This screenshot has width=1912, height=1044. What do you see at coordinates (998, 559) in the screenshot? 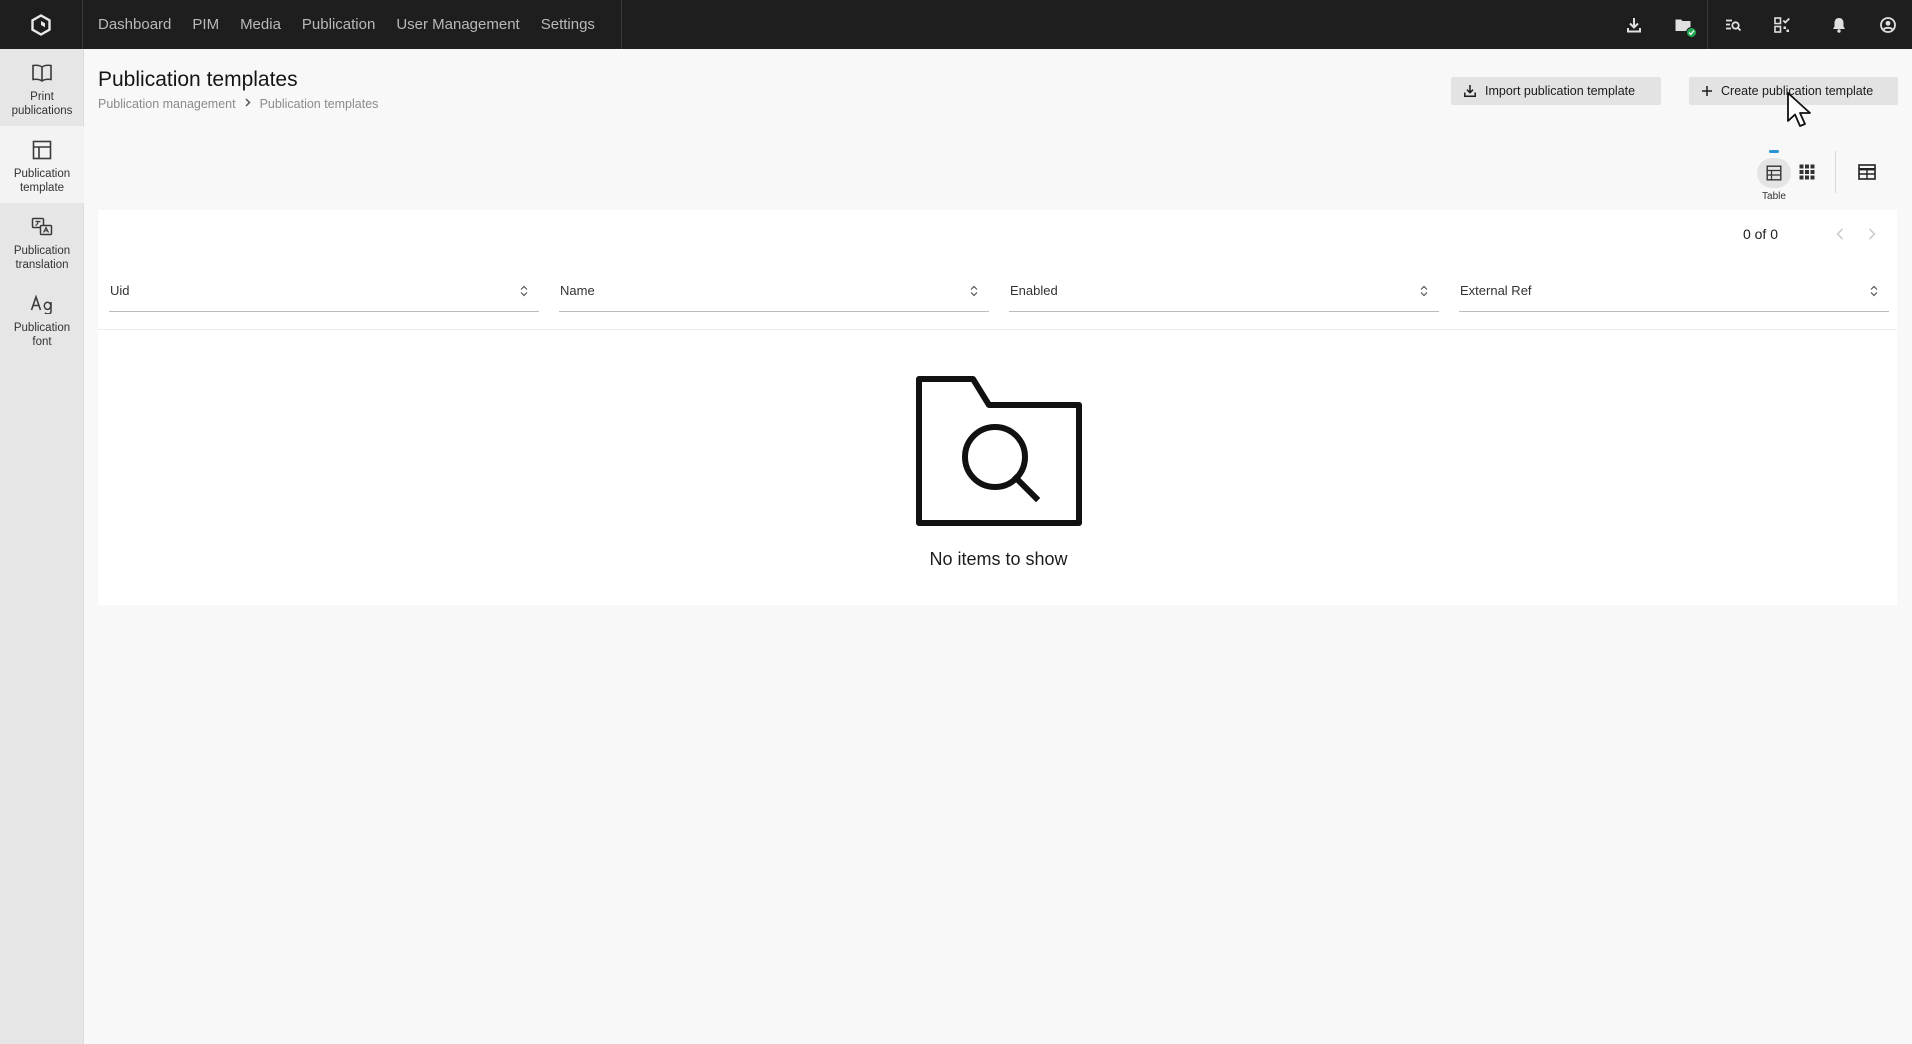
I see `empty-state-message: No items to show` at bounding box center [998, 559].